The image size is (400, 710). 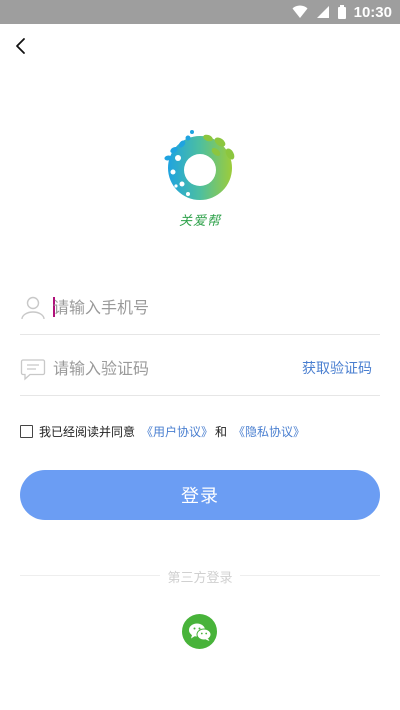 What do you see at coordinates (337, 368) in the screenshot?
I see `get-code-button: 获取验证码` at bounding box center [337, 368].